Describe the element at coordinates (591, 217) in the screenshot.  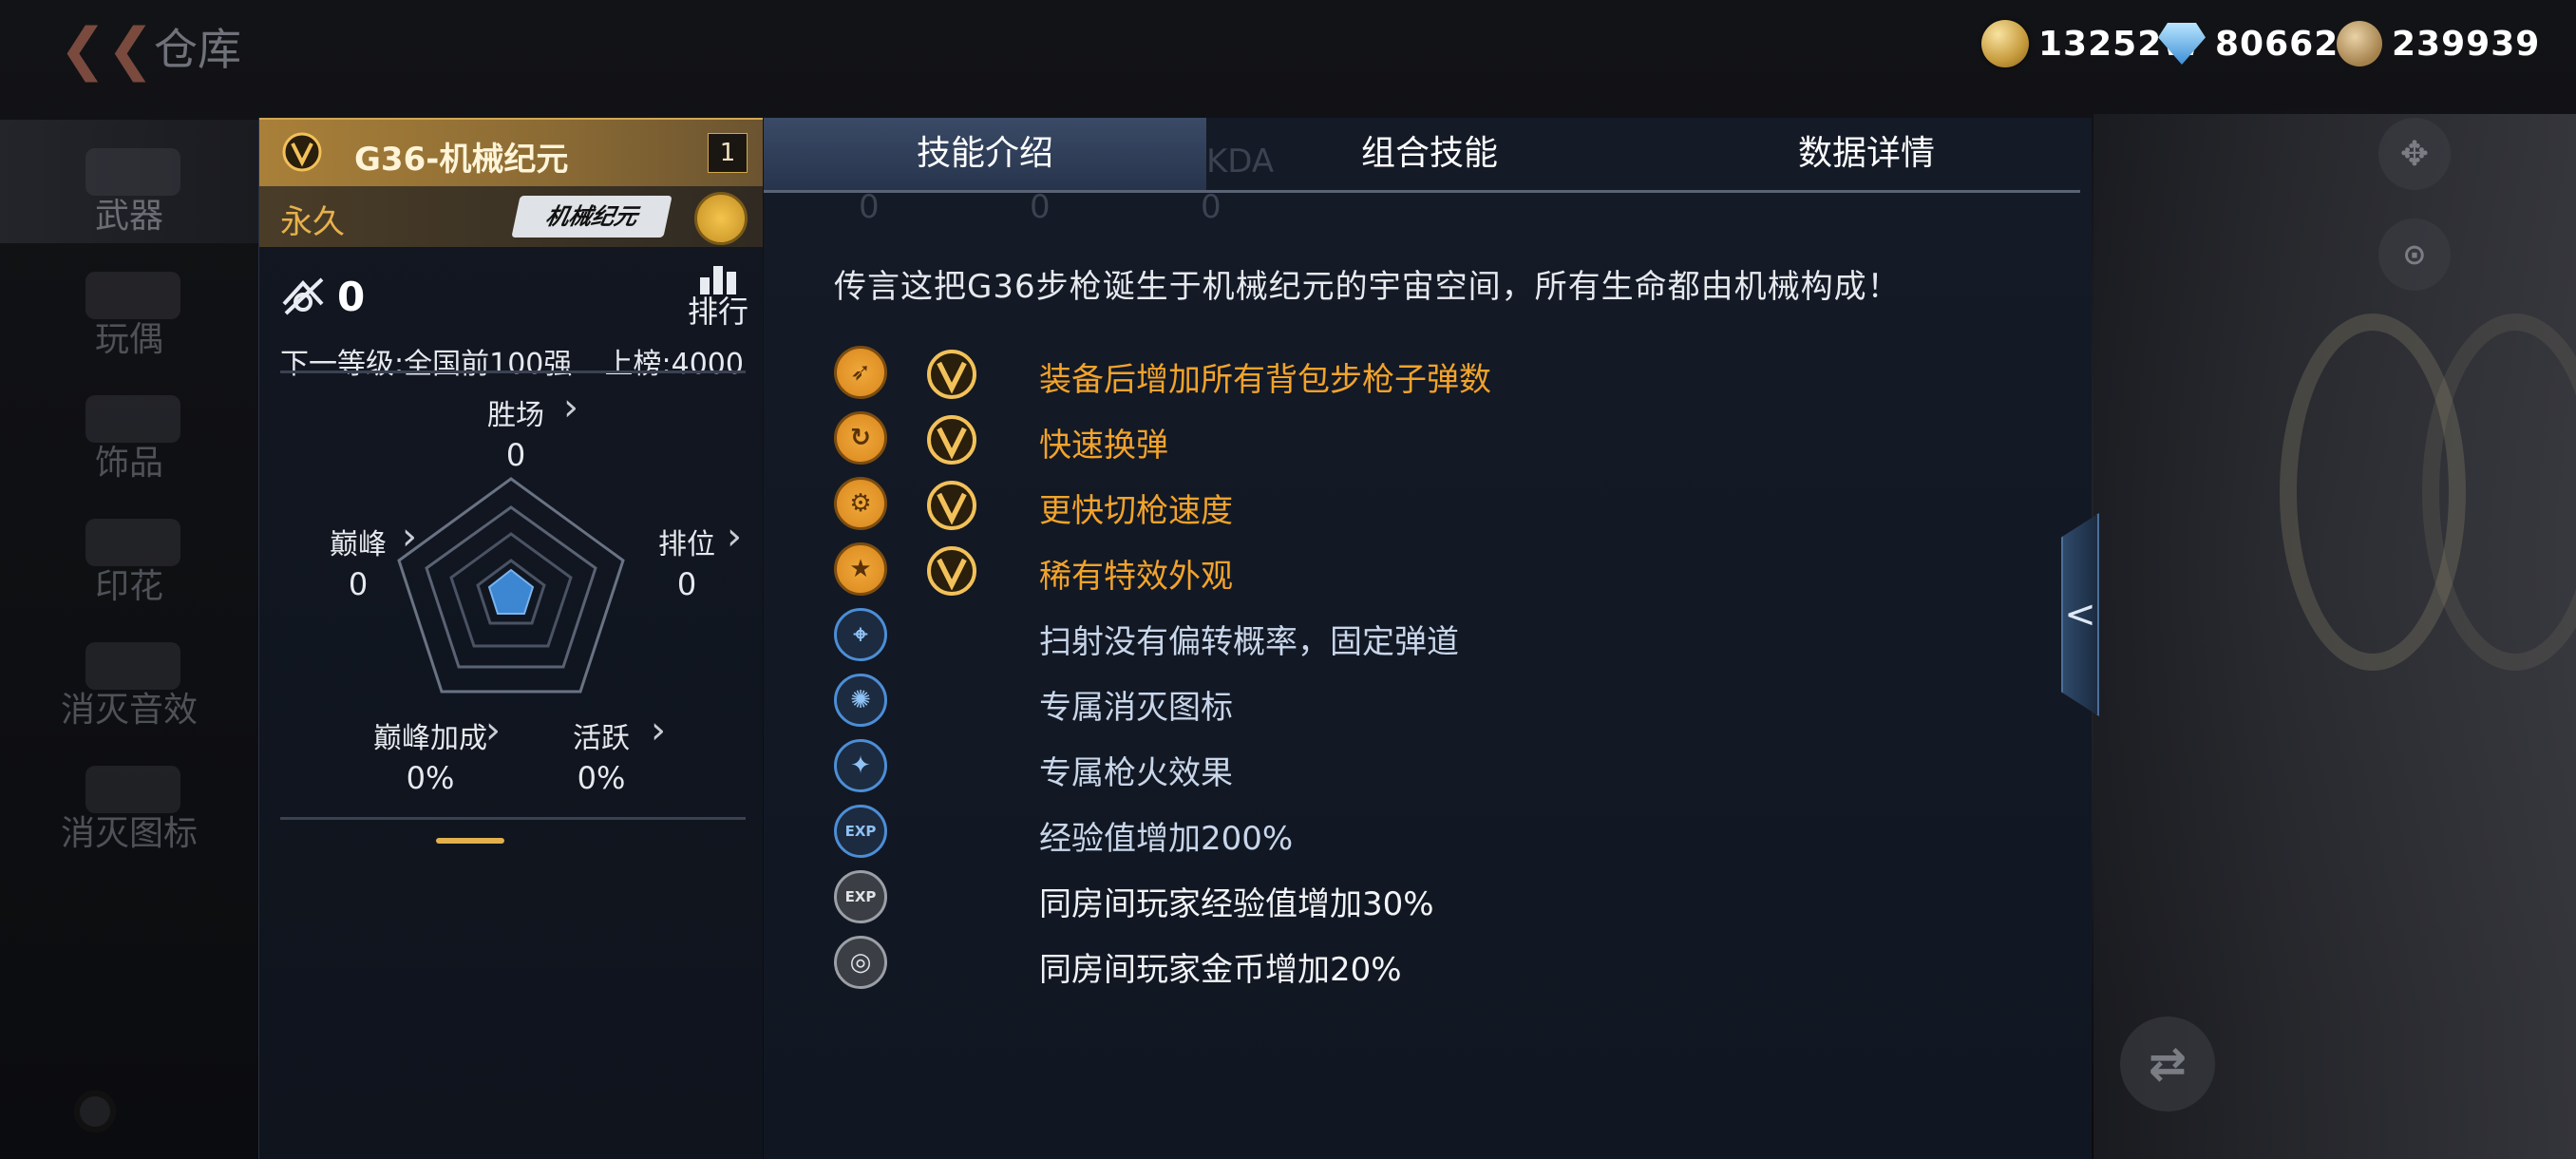
I see `skin-logo: 机械纪元` at that location.